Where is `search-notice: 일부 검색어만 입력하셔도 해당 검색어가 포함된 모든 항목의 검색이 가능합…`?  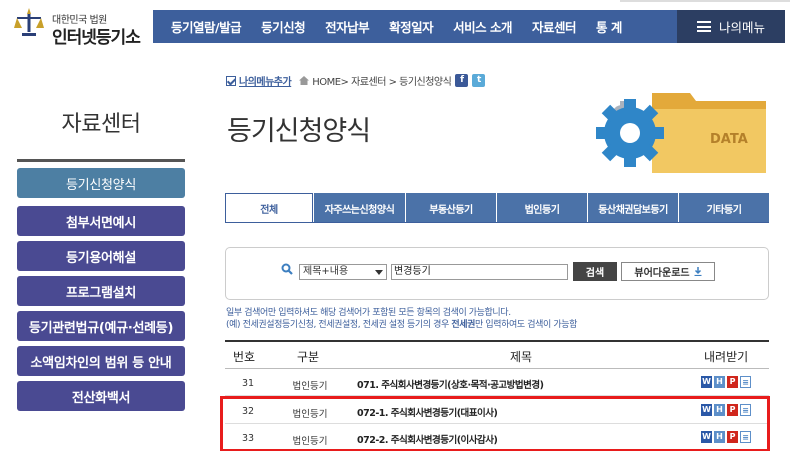 search-notice: 일부 검색어만 입력하셔도 해당 검색어가 포함된 모든 항목의 검색이 가능합… is located at coordinates (401, 319).